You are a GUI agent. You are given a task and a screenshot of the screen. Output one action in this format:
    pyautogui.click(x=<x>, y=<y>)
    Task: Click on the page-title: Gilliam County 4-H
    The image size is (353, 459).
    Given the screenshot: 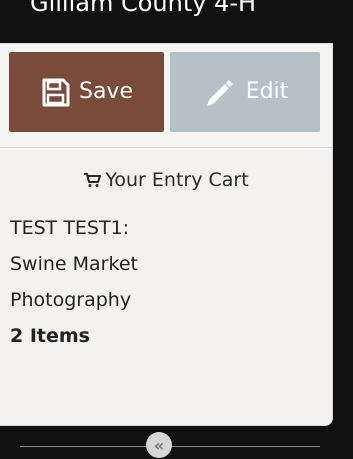 What is the action you would take?
    pyautogui.click(x=143, y=8)
    